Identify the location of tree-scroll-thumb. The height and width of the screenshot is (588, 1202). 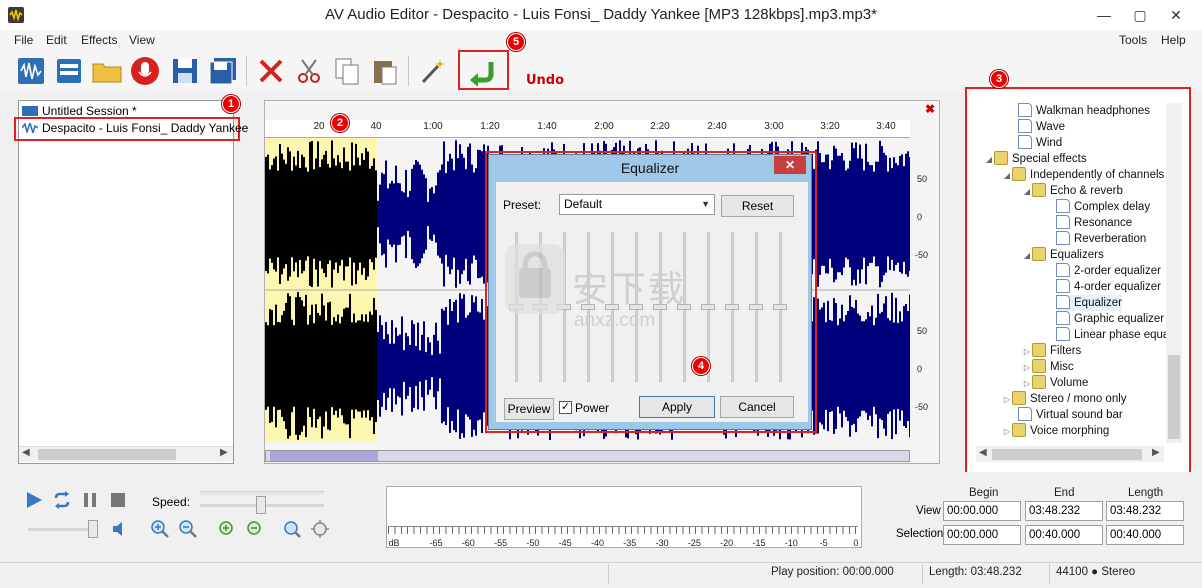
(1174, 397).